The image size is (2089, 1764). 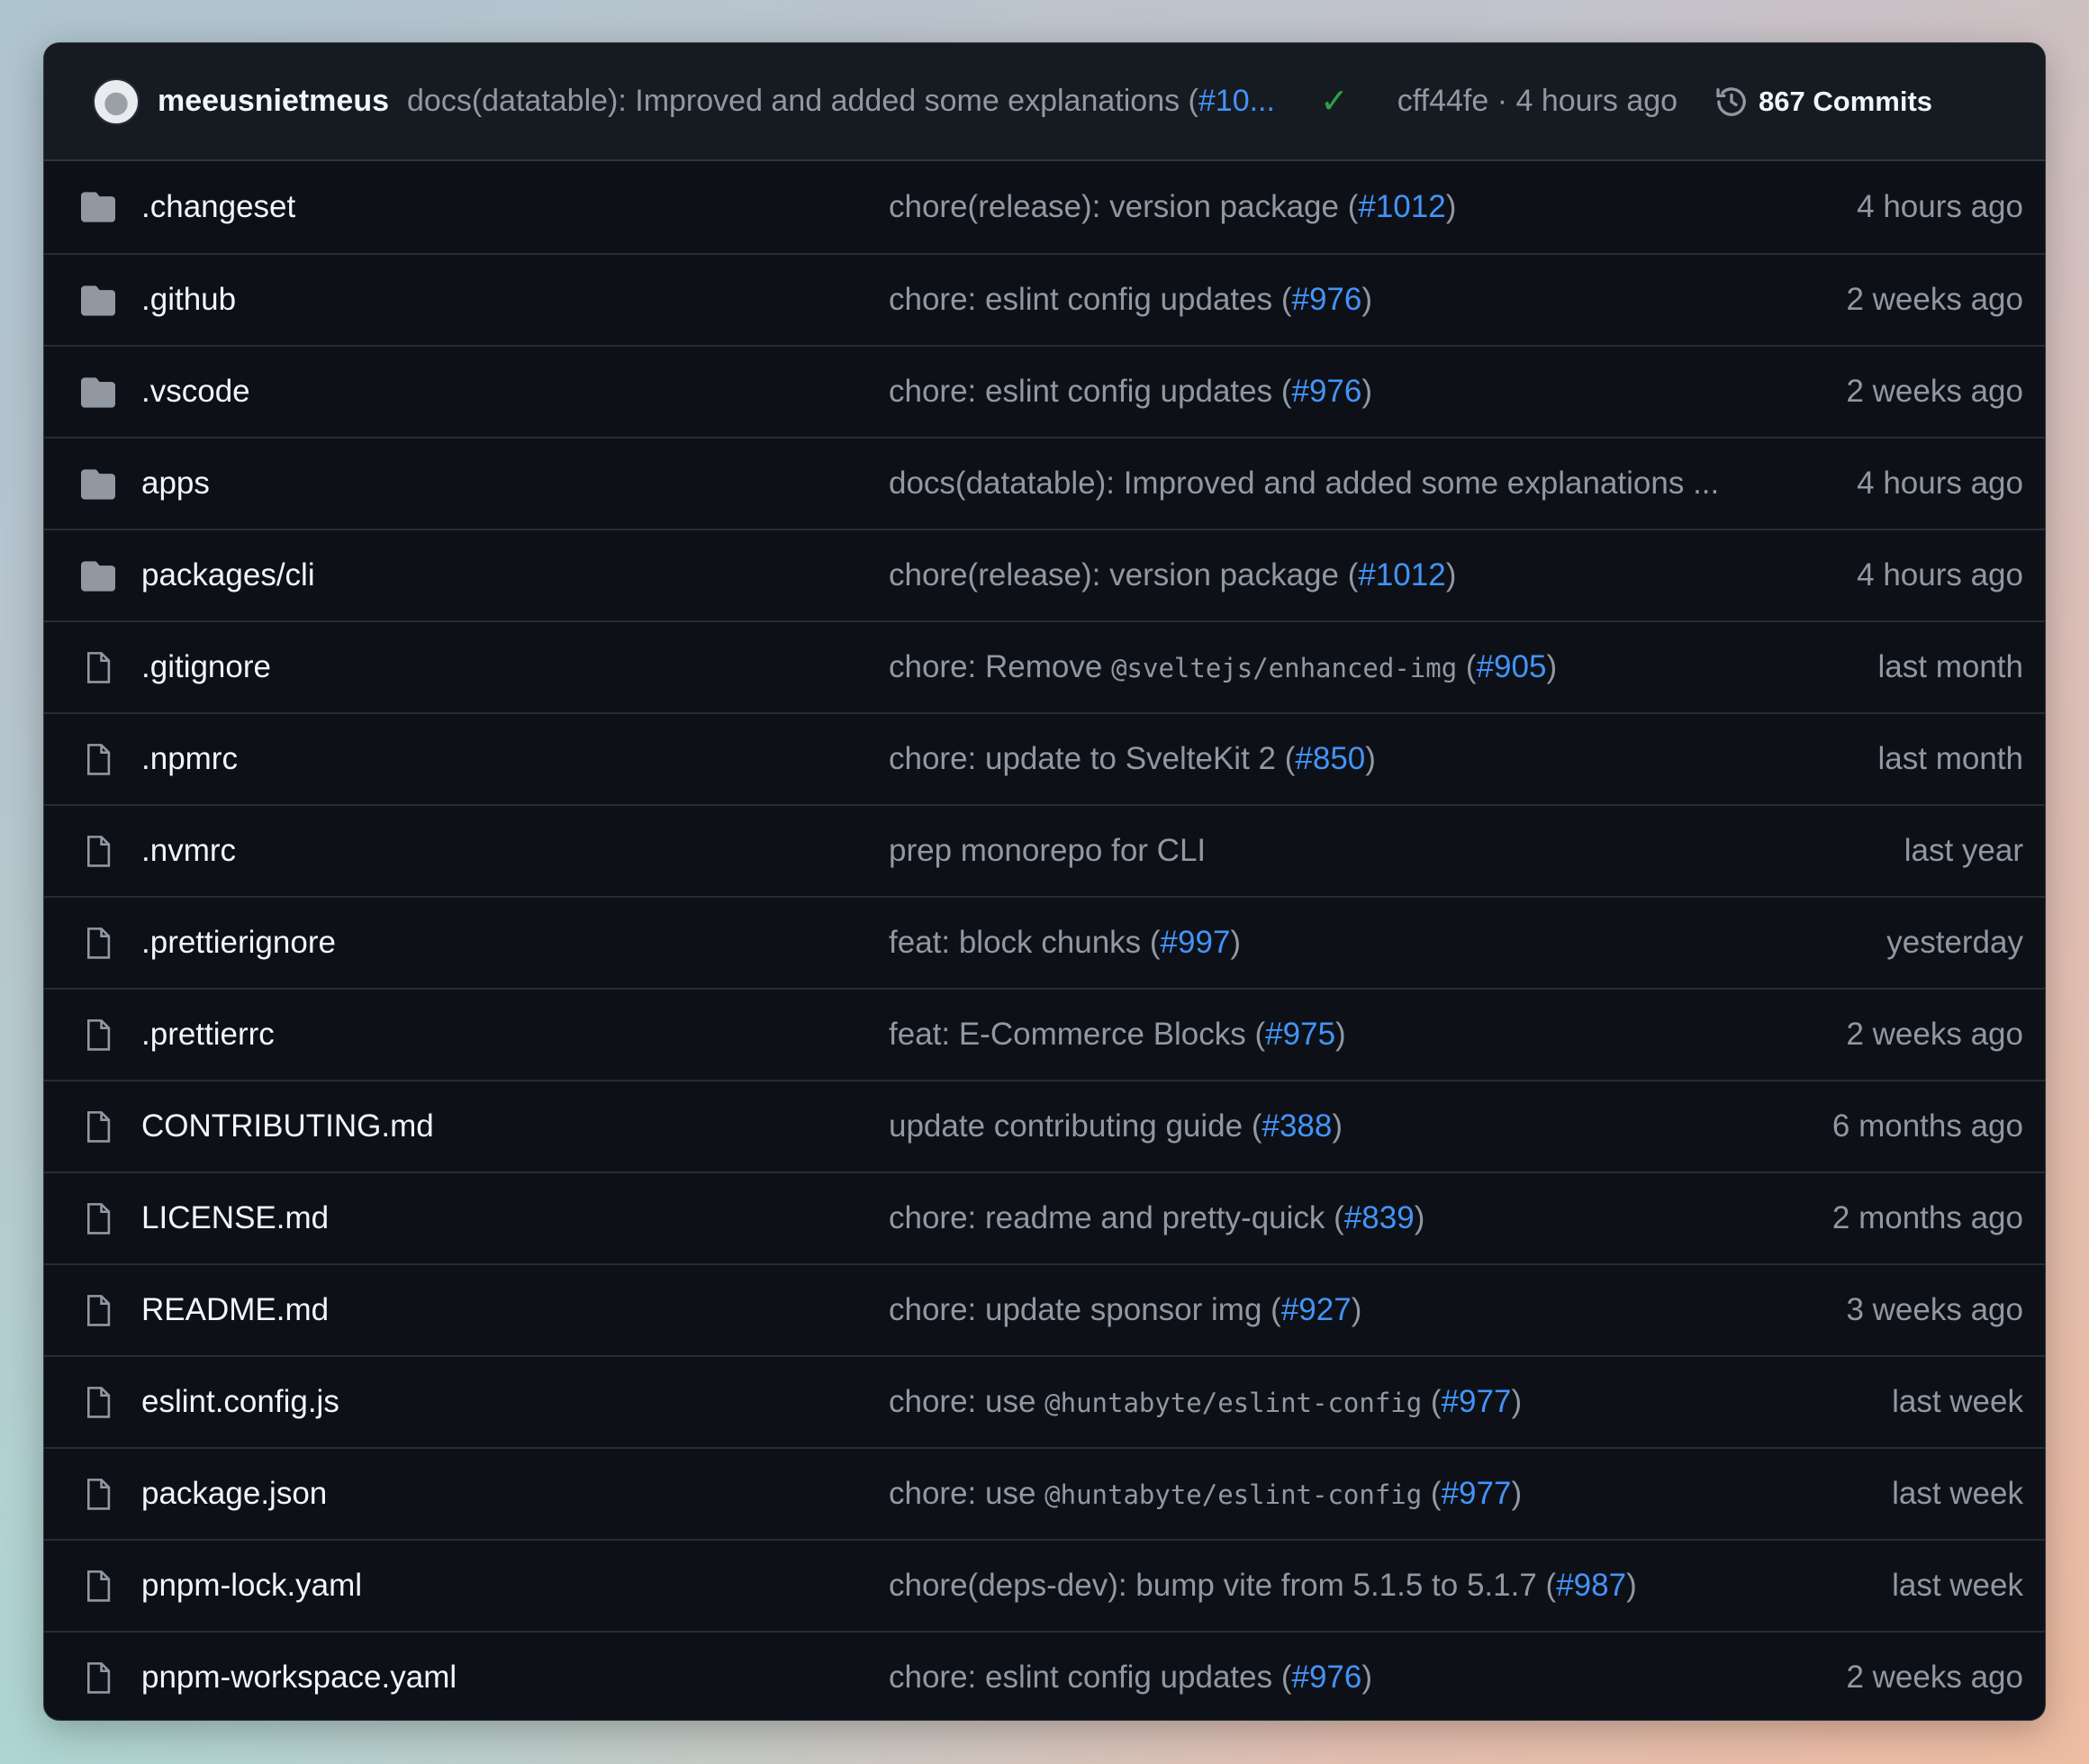 What do you see at coordinates (98, 1495) in the screenshot?
I see `file-icon` at bounding box center [98, 1495].